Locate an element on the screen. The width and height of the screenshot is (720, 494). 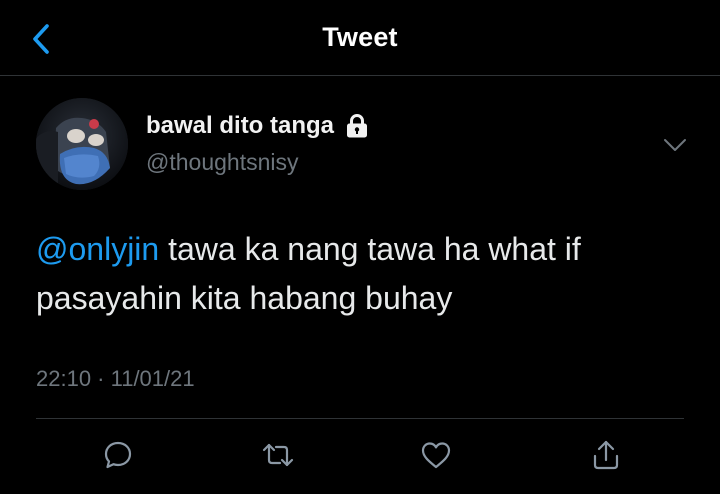
author-name-row: bawal dito tanga is located at coordinates (258, 126).